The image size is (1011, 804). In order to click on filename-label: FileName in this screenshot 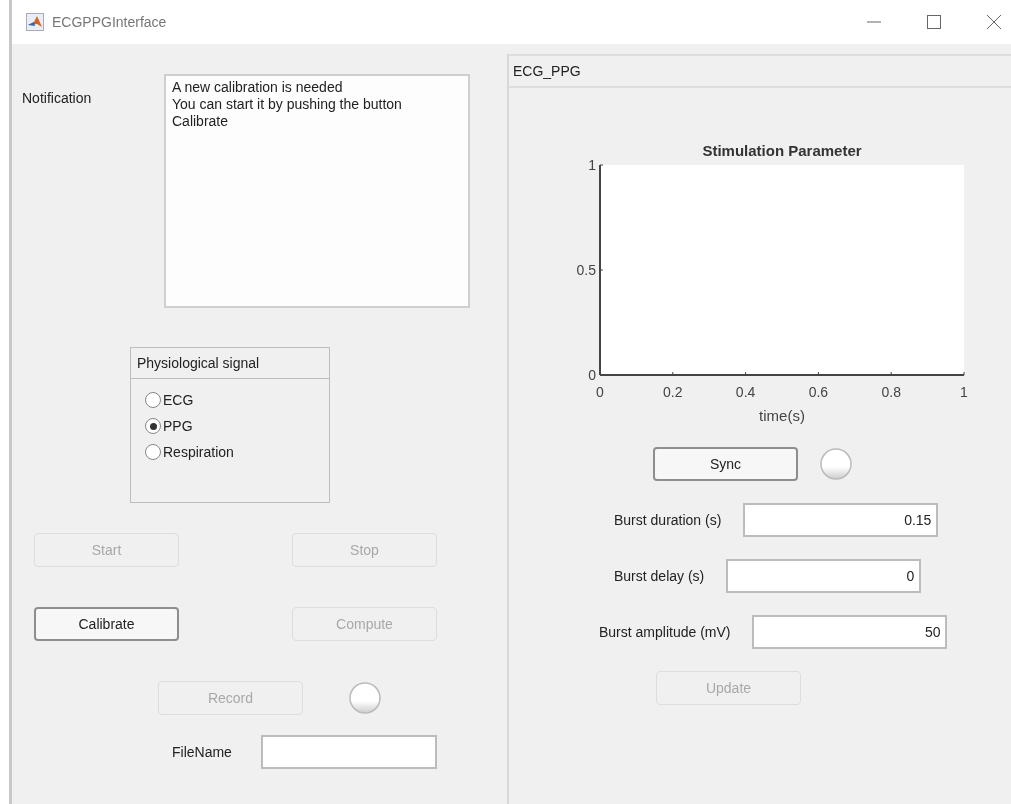, I will do `click(202, 752)`.